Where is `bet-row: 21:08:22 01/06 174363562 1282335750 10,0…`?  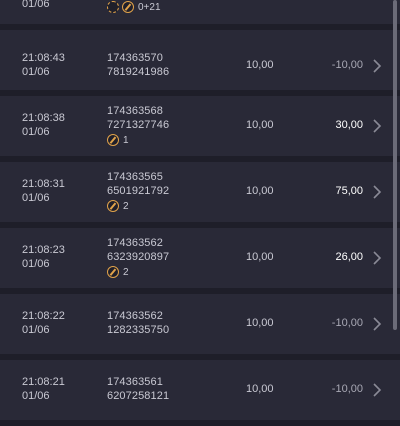 bet-row: 21:08:22 01/06 174363562 1282335750 10,0… is located at coordinates (200, 324).